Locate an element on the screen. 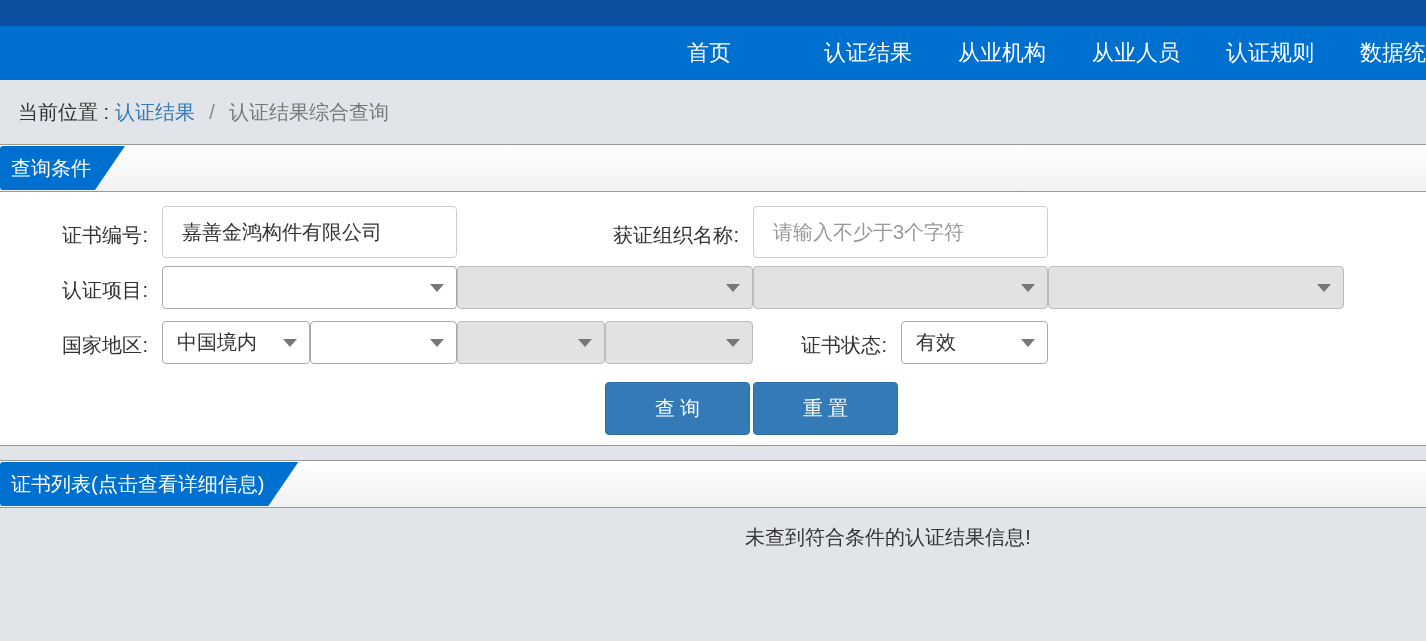 The height and width of the screenshot is (641, 1426). select-field: 中国境内 is located at coordinates (236, 342).